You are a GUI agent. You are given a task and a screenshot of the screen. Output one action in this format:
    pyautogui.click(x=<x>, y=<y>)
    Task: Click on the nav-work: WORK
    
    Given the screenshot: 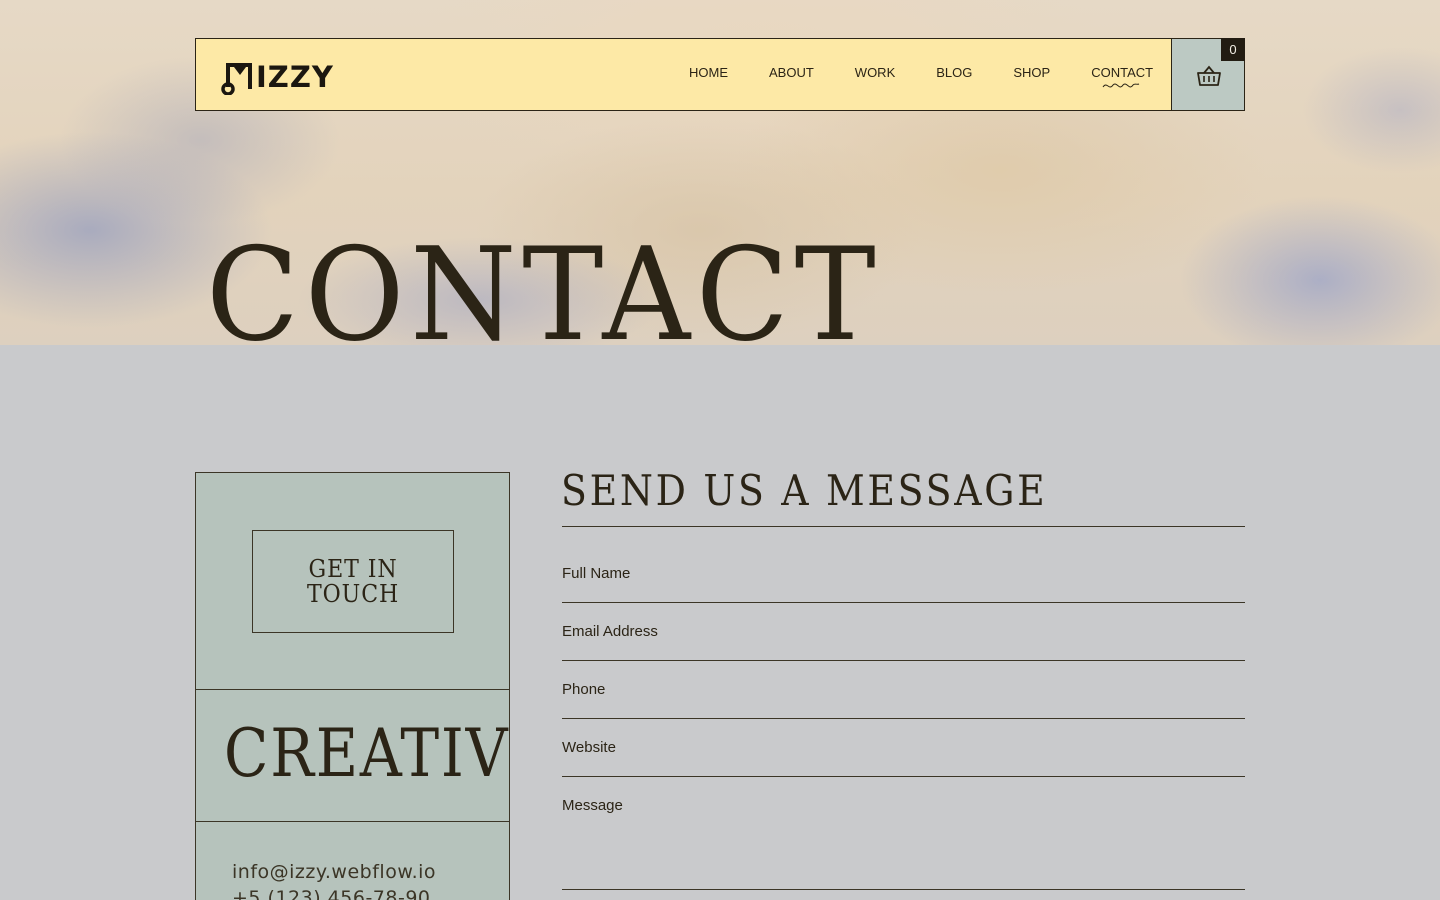 What is the action you would take?
    pyautogui.click(x=875, y=72)
    